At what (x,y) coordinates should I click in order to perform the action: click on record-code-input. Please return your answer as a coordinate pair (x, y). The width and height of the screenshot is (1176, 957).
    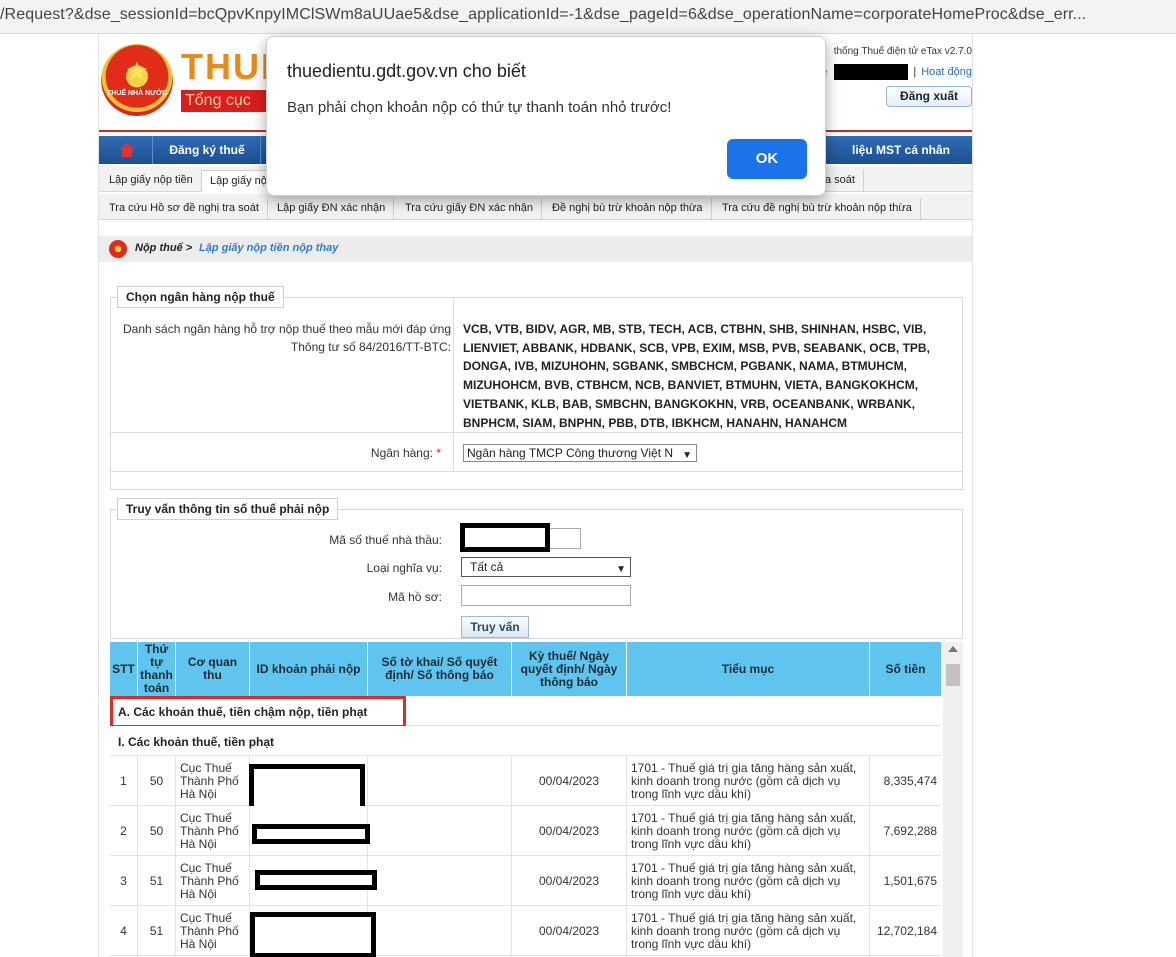
    Looking at the image, I should click on (546, 595).